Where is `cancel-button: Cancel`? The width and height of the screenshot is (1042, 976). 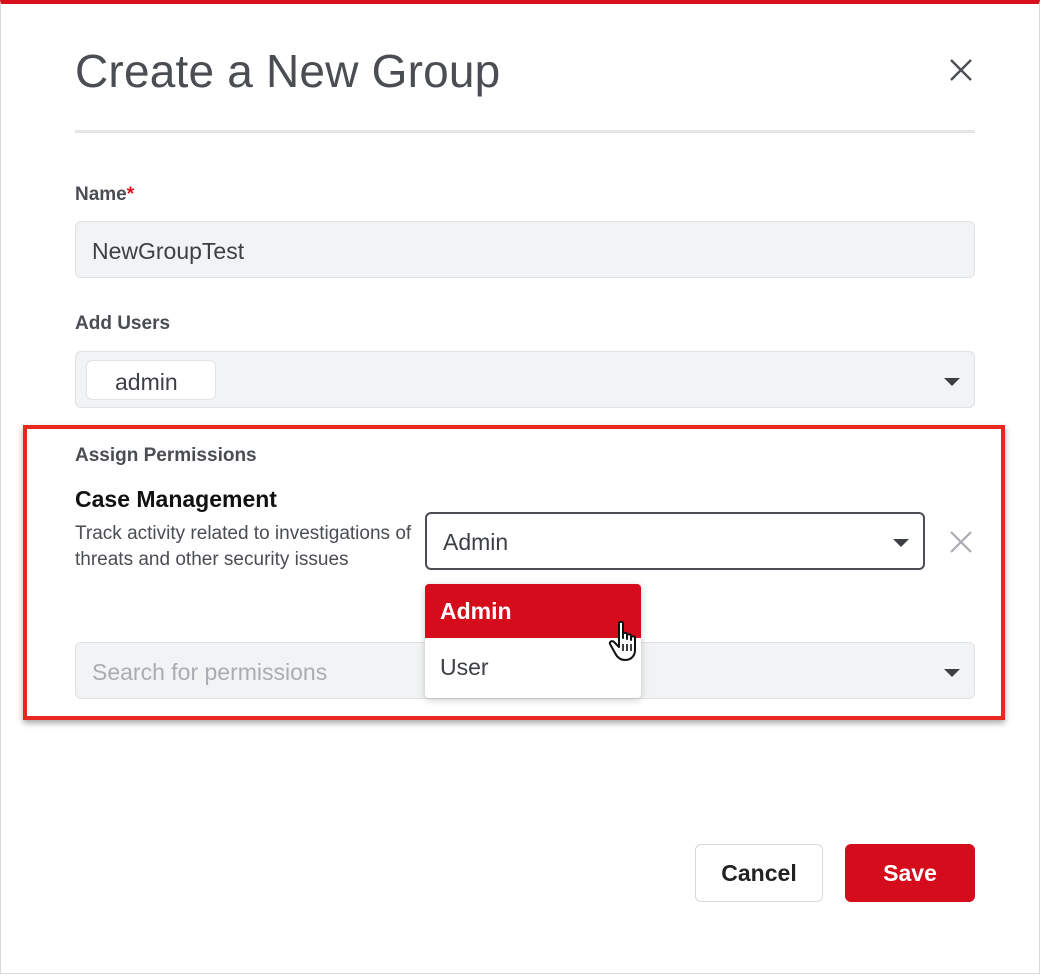
cancel-button: Cancel is located at coordinates (759, 873).